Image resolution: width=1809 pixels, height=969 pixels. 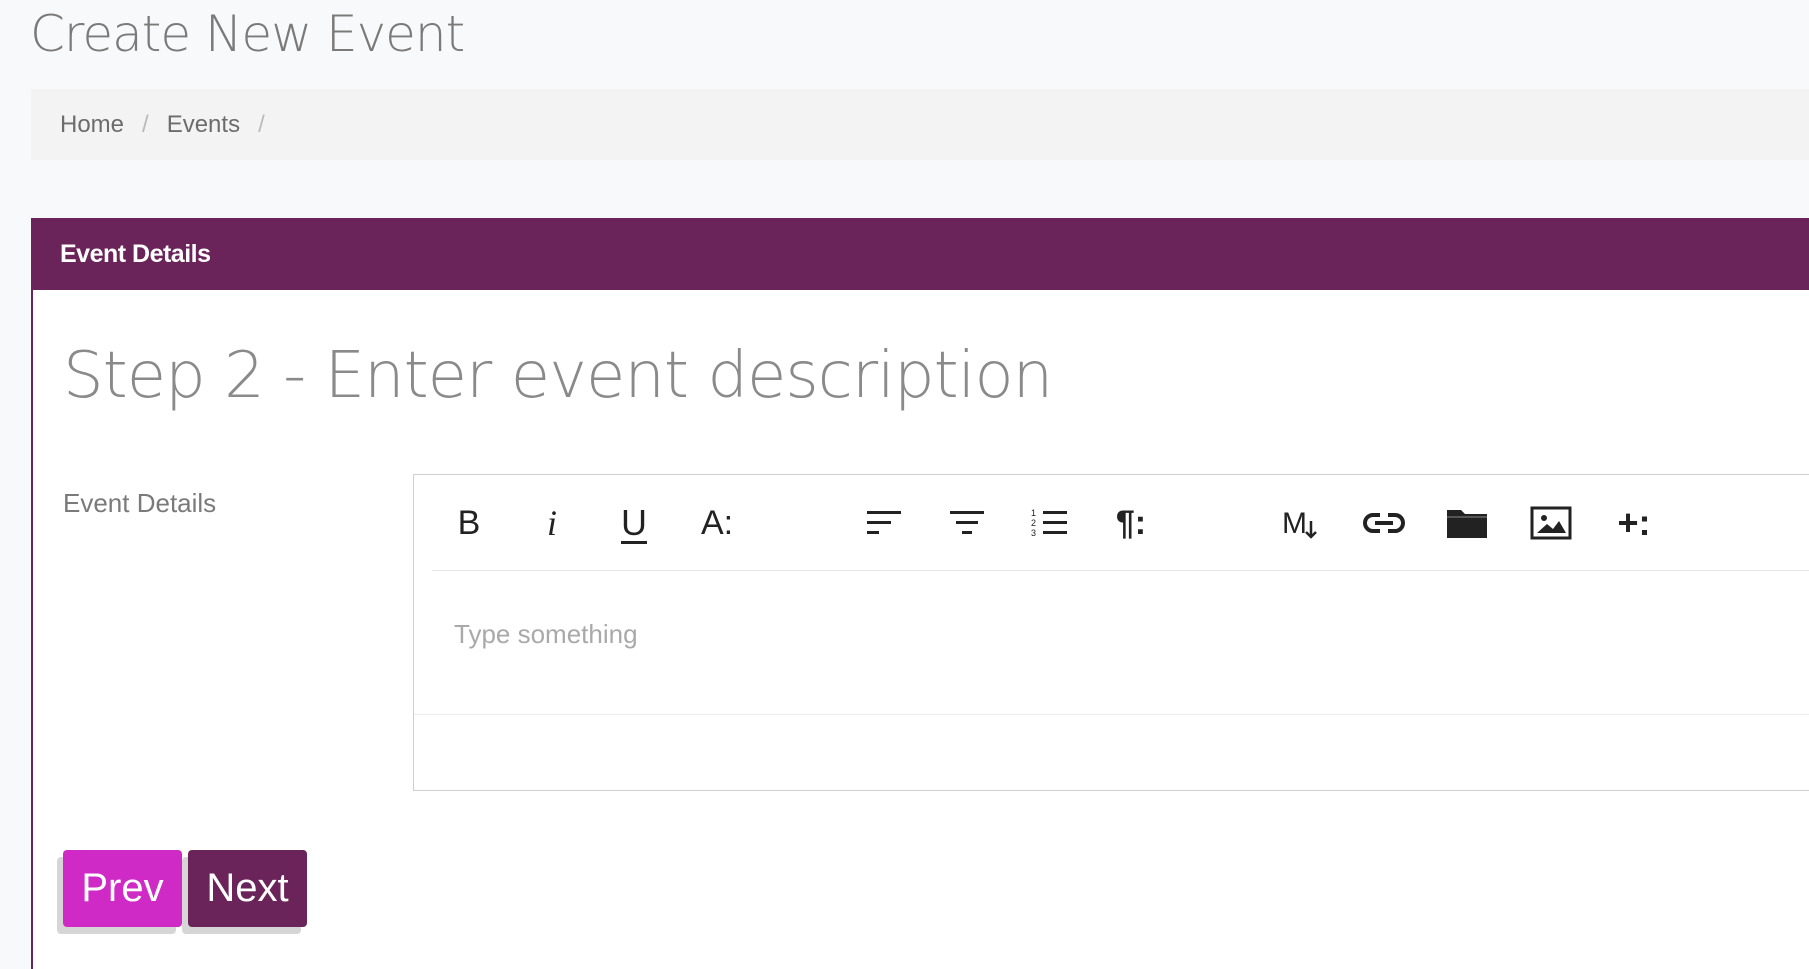 I want to click on ordered-list-icon: 1 2 3, so click(x=1049, y=523).